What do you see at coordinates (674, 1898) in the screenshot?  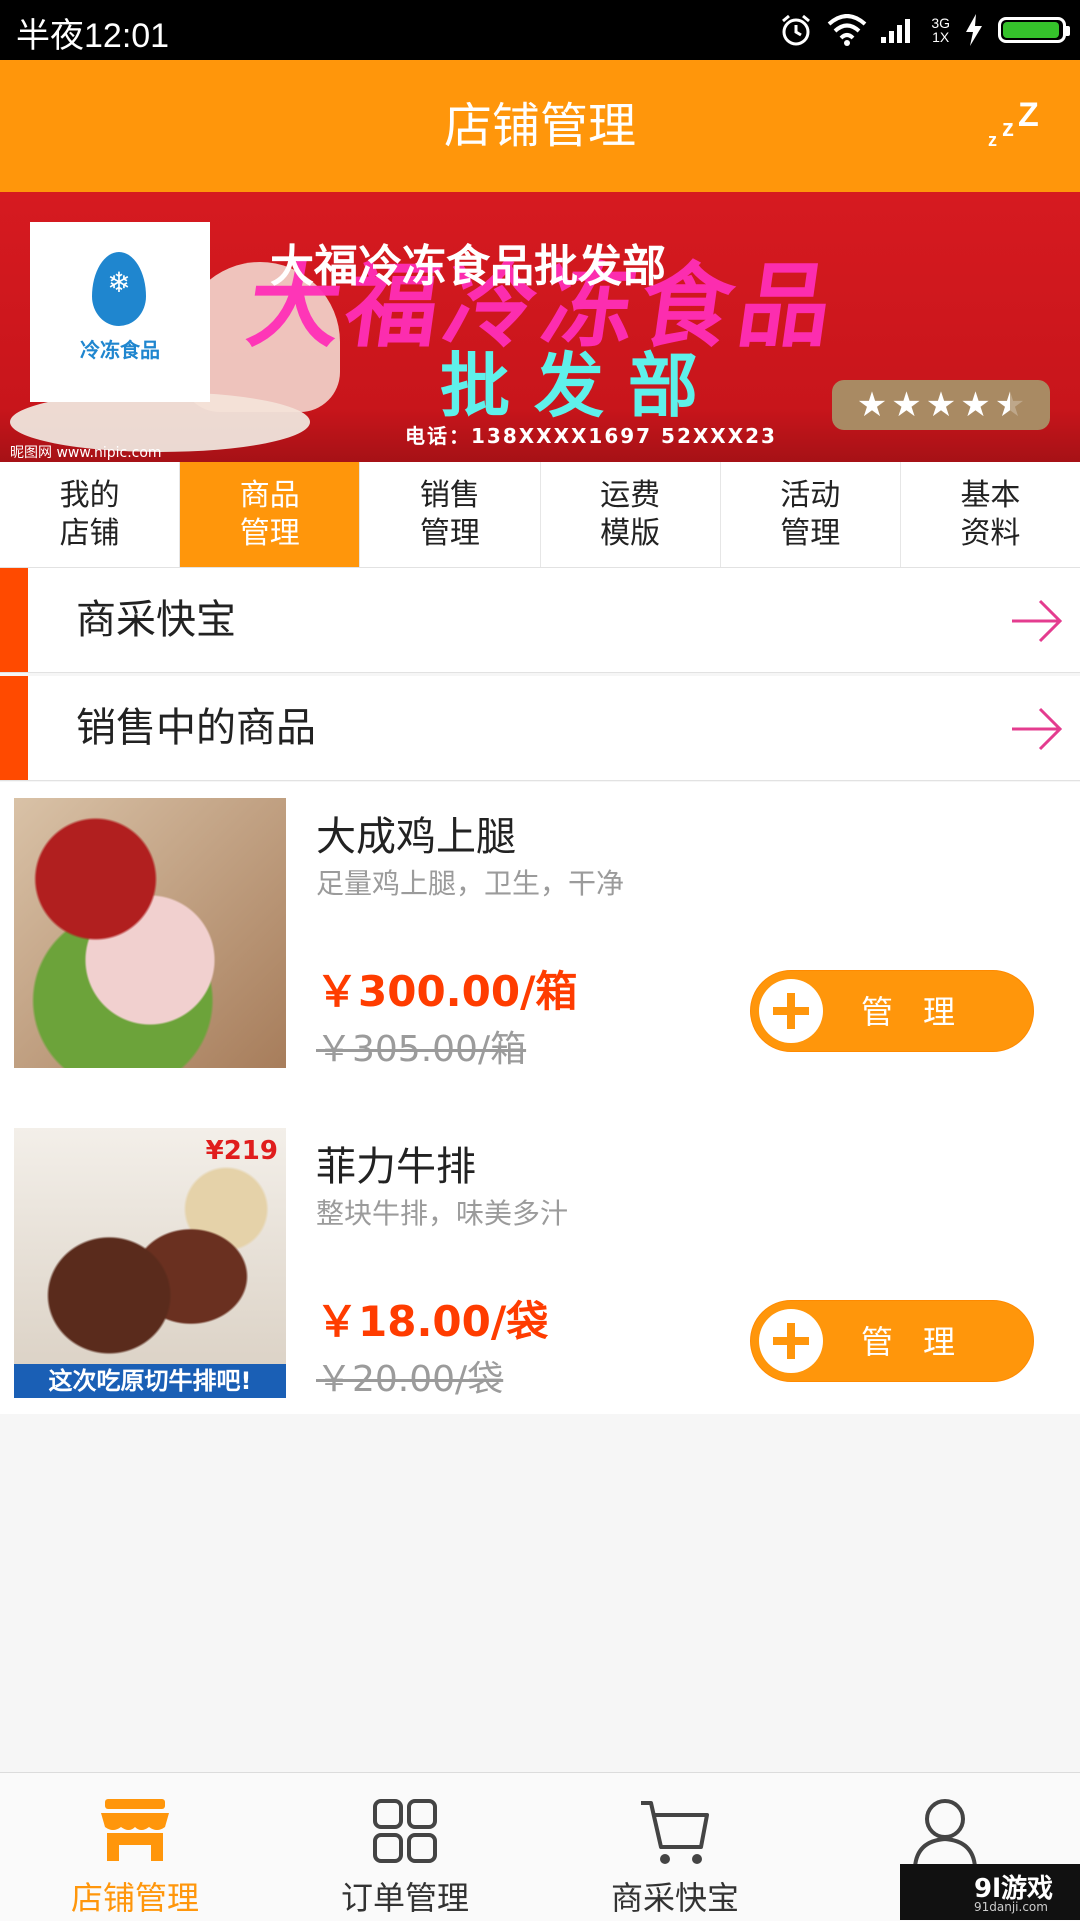 I see `nav-label: 商采快宝` at bounding box center [674, 1898].